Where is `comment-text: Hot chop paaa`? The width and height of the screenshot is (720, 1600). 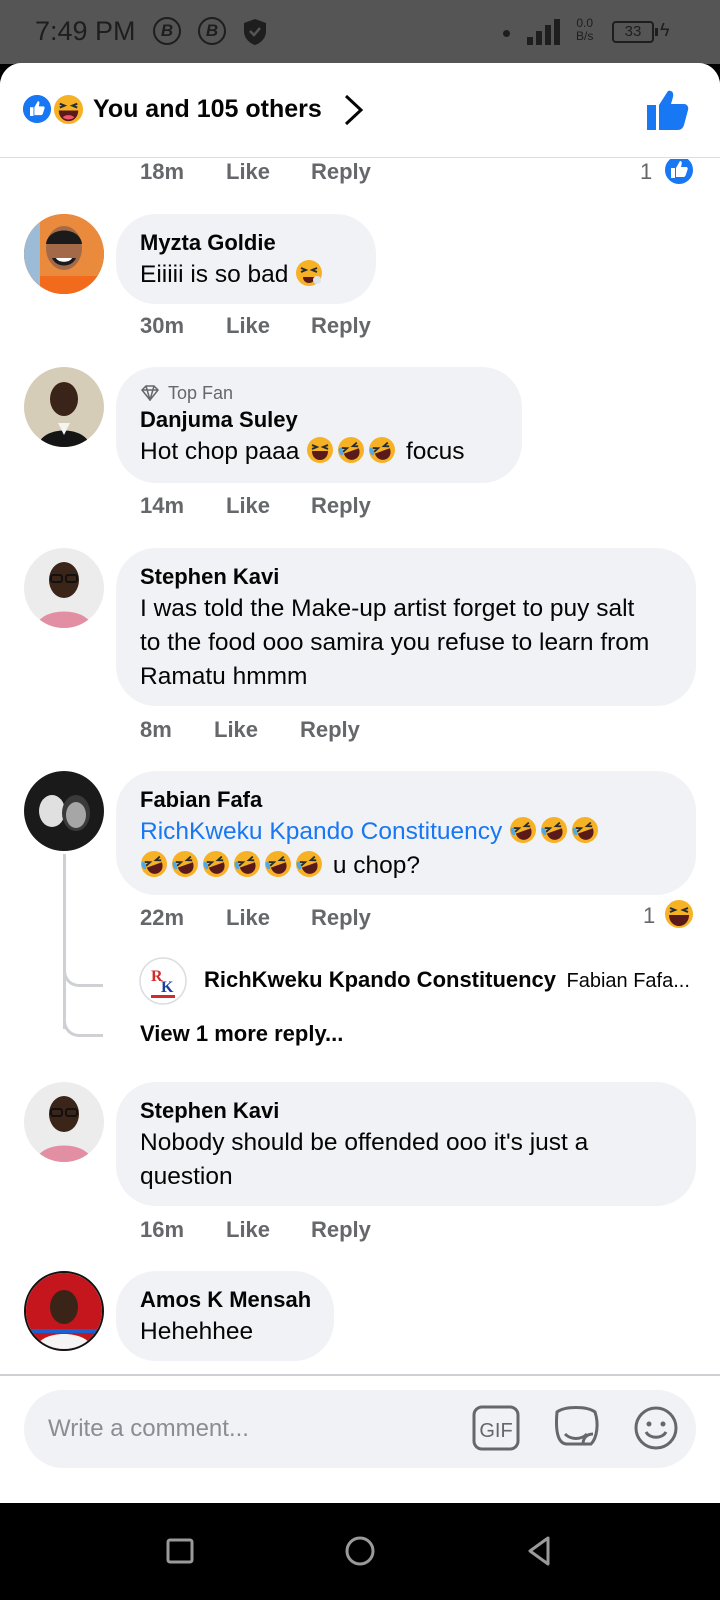
comment-text: Hot chop paaa is located at coordinates (220, 451).